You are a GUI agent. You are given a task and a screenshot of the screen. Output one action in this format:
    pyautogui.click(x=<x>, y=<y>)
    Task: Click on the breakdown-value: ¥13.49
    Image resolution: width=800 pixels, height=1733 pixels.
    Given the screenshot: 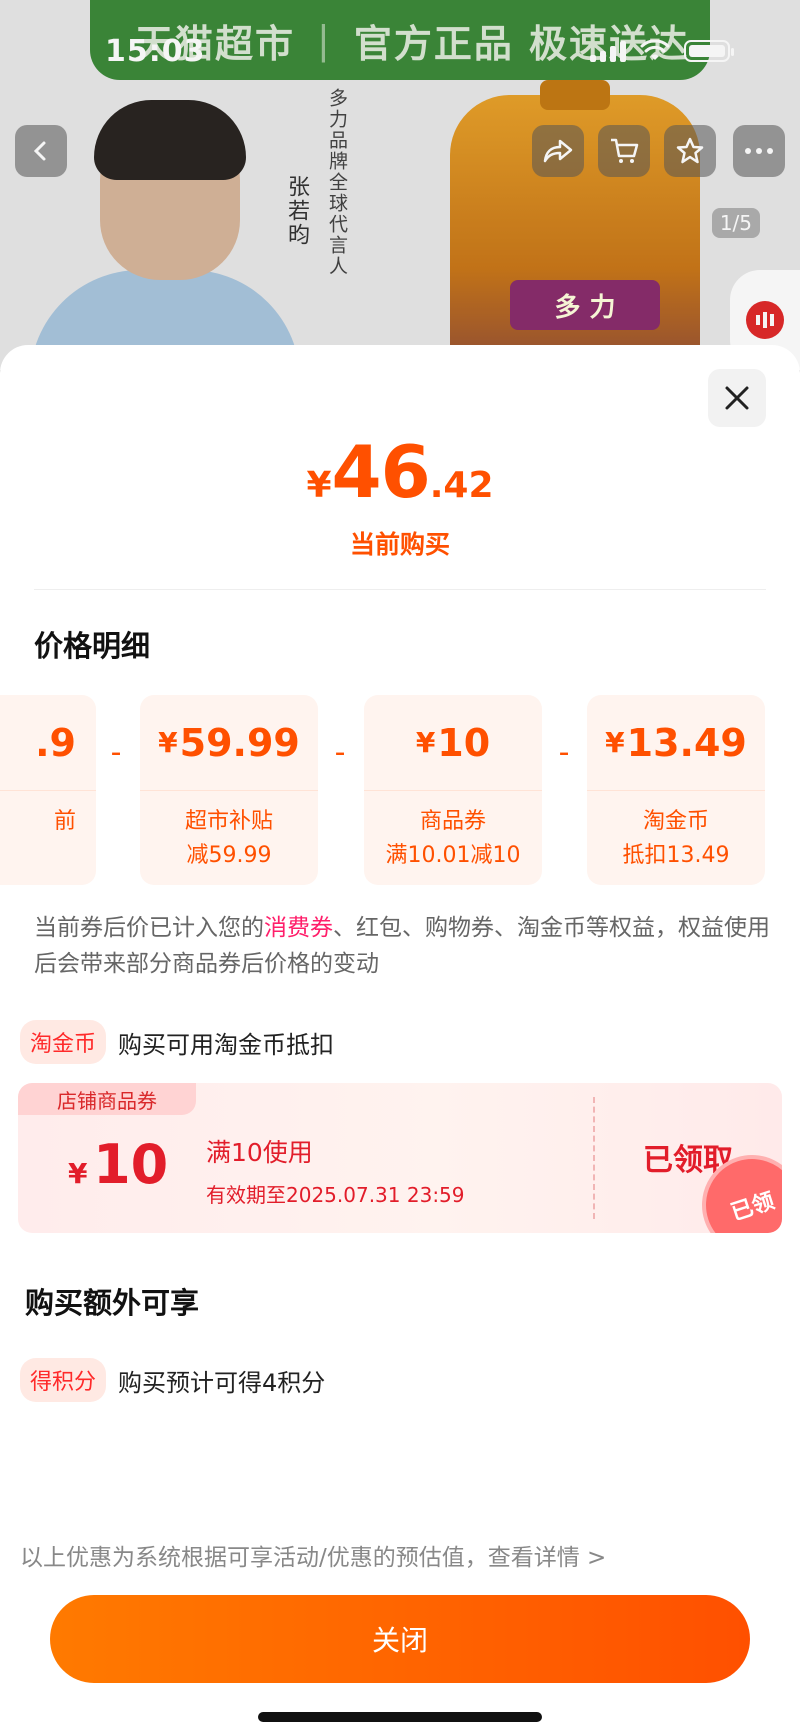 What is the action you would take?
    pyautogui.click(x=676, y=743)
    